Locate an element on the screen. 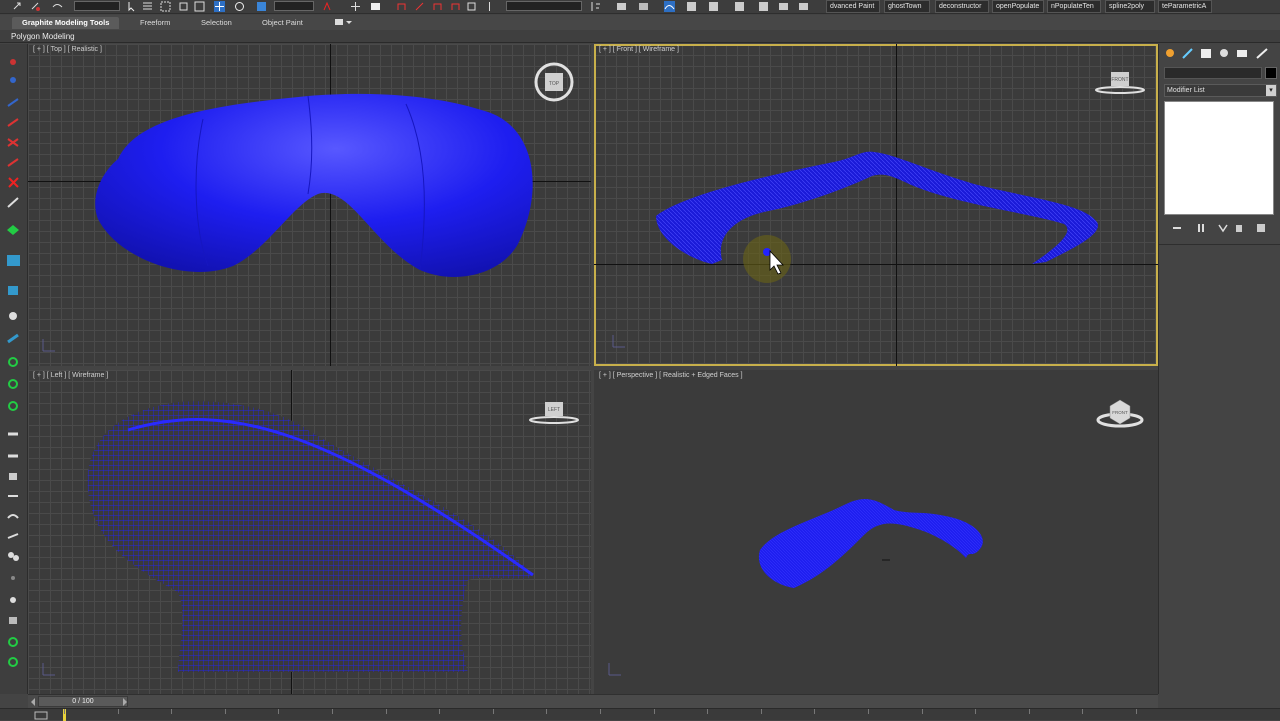 The width and height of the screenshot is (1280, 721). schematic-view-icon is located at coordinates (691, 6).